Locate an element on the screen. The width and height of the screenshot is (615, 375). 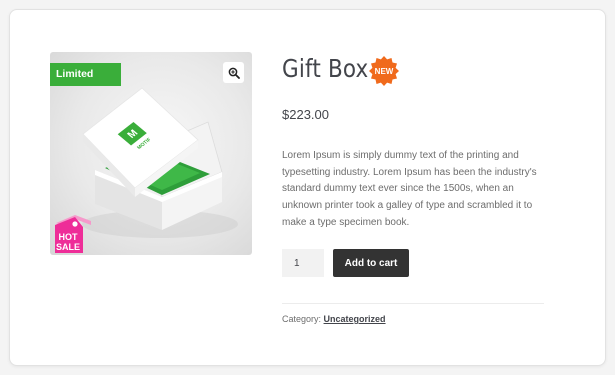
product-category: Category: Uncategorized is located at coordinates (334, 319).